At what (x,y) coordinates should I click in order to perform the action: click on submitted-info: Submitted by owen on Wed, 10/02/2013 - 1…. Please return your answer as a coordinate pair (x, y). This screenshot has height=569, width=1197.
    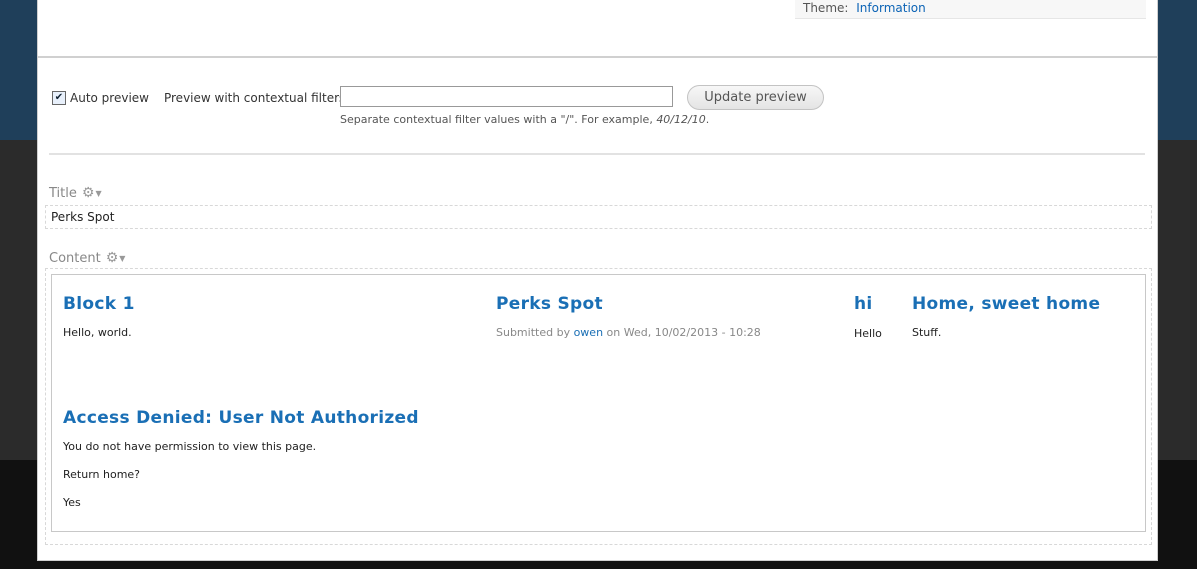
    Looking at the image, I should click on (628, 332).